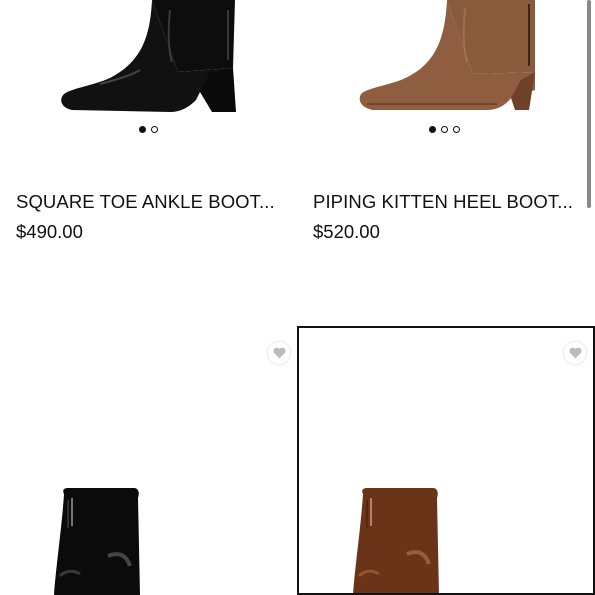 This screenshot has width=595, height=595. I want to click on product-price: $490.00, so click(49, 231).